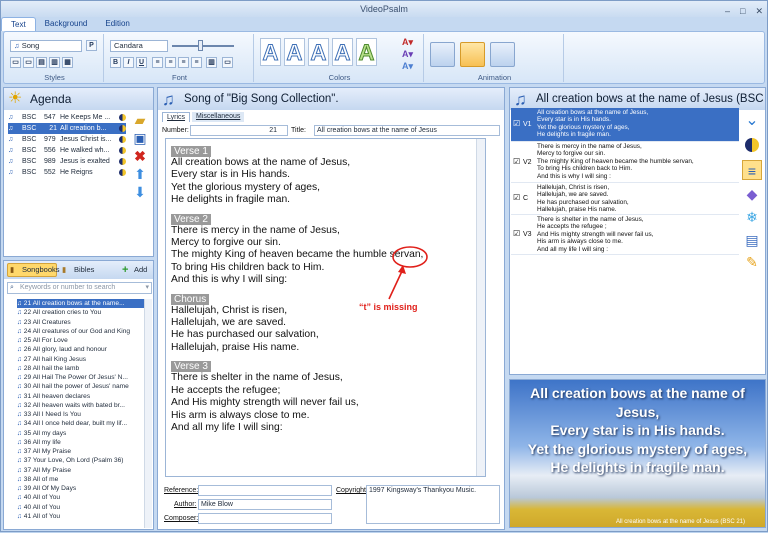 The image size is (768, 533). What do you see at coordinates (325, 335) in the screenshot?
I see `lyric-line: He has purchased our salvation,` at bounding box center [325, 335].